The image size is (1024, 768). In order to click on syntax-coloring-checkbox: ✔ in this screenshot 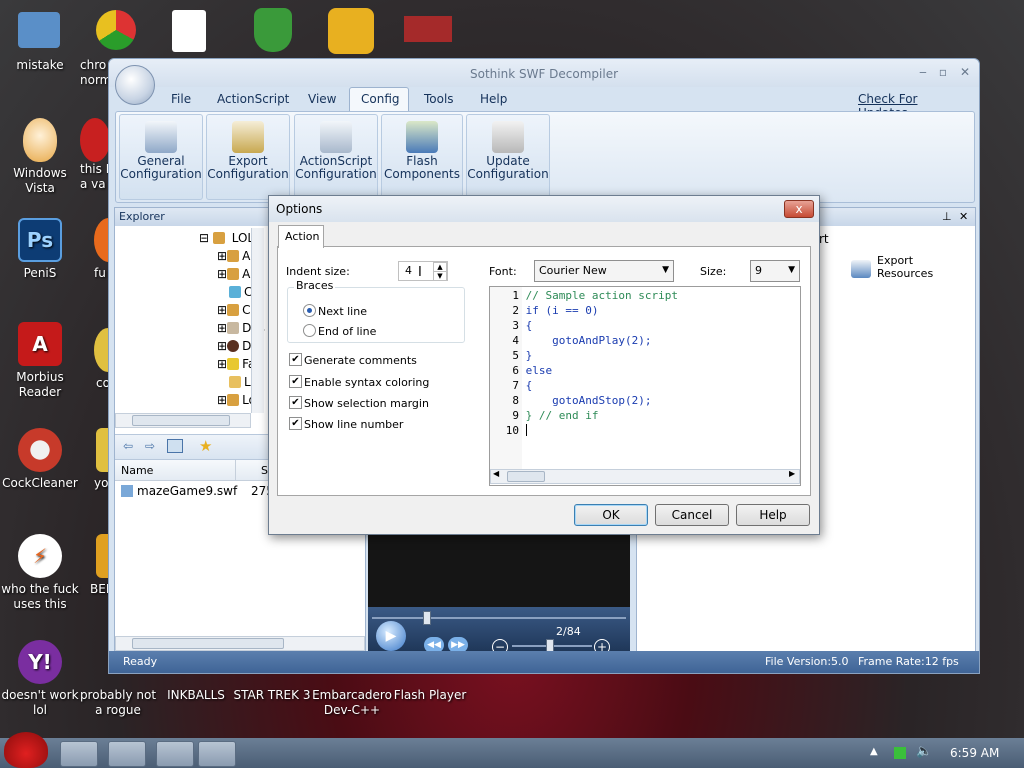, I will do `click(295, 381)`.